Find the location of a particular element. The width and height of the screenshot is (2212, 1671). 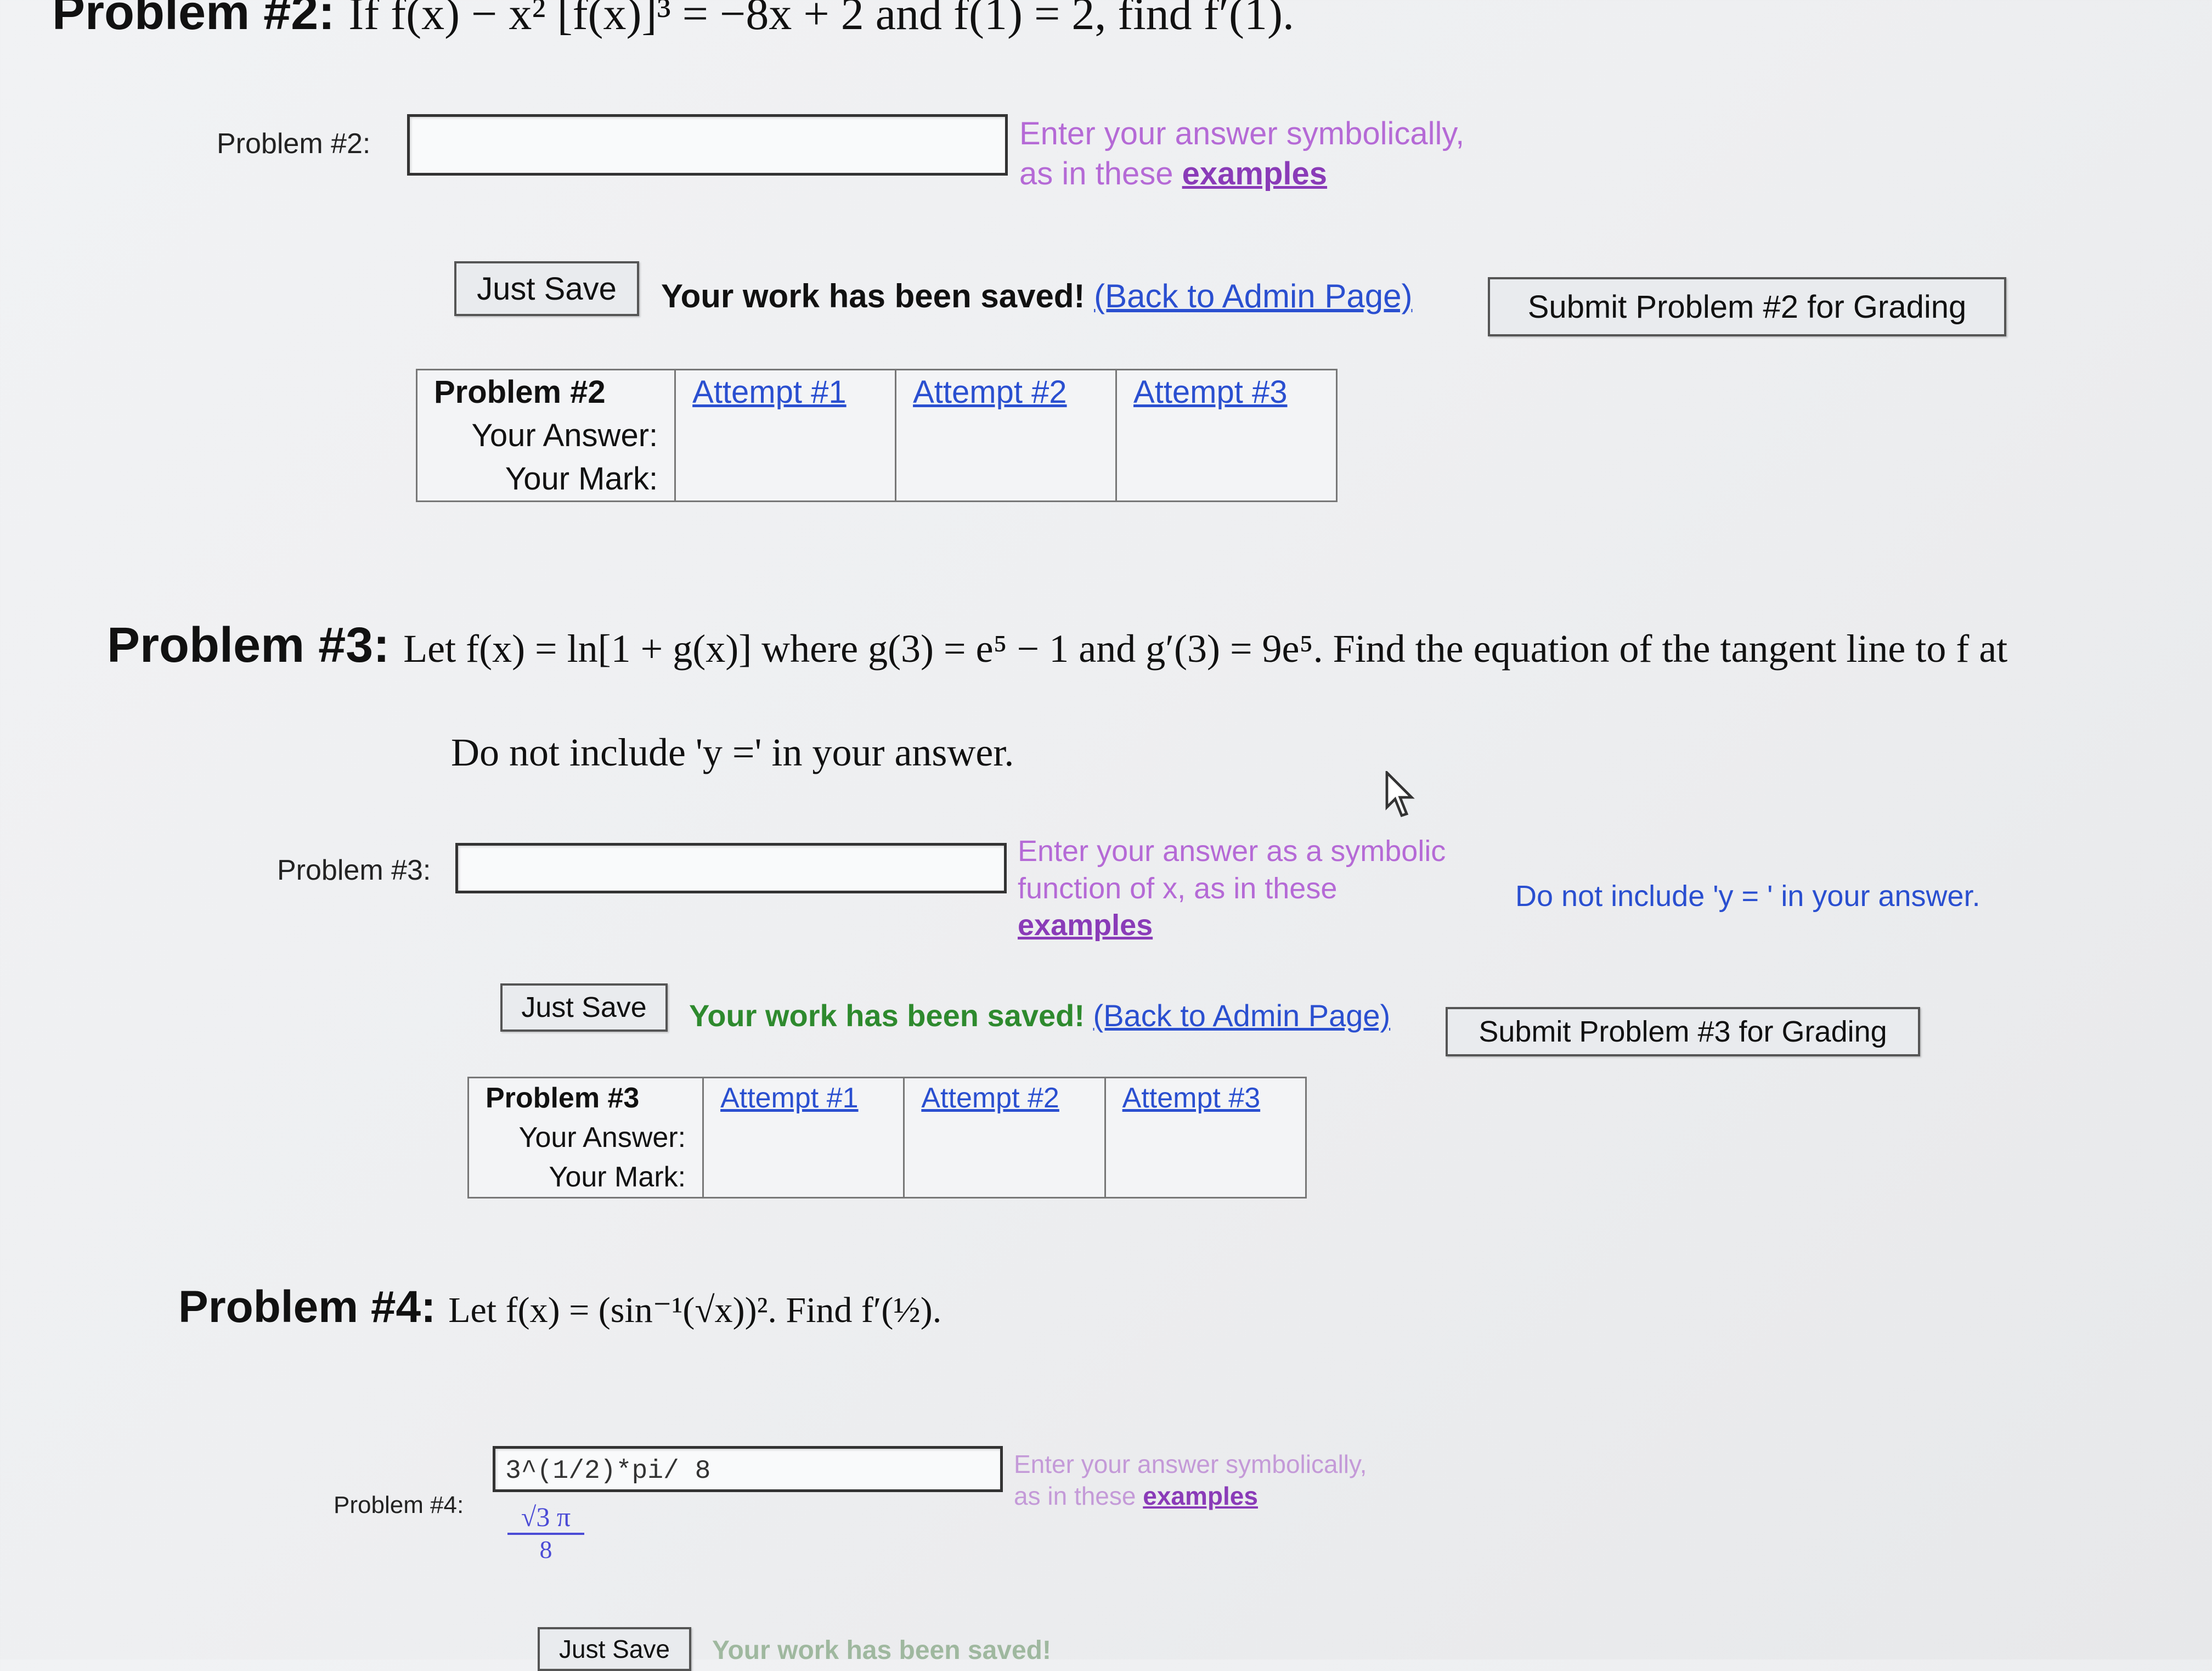

problem-2-just-save-button: Just Save is located at coordinates (546, 289).